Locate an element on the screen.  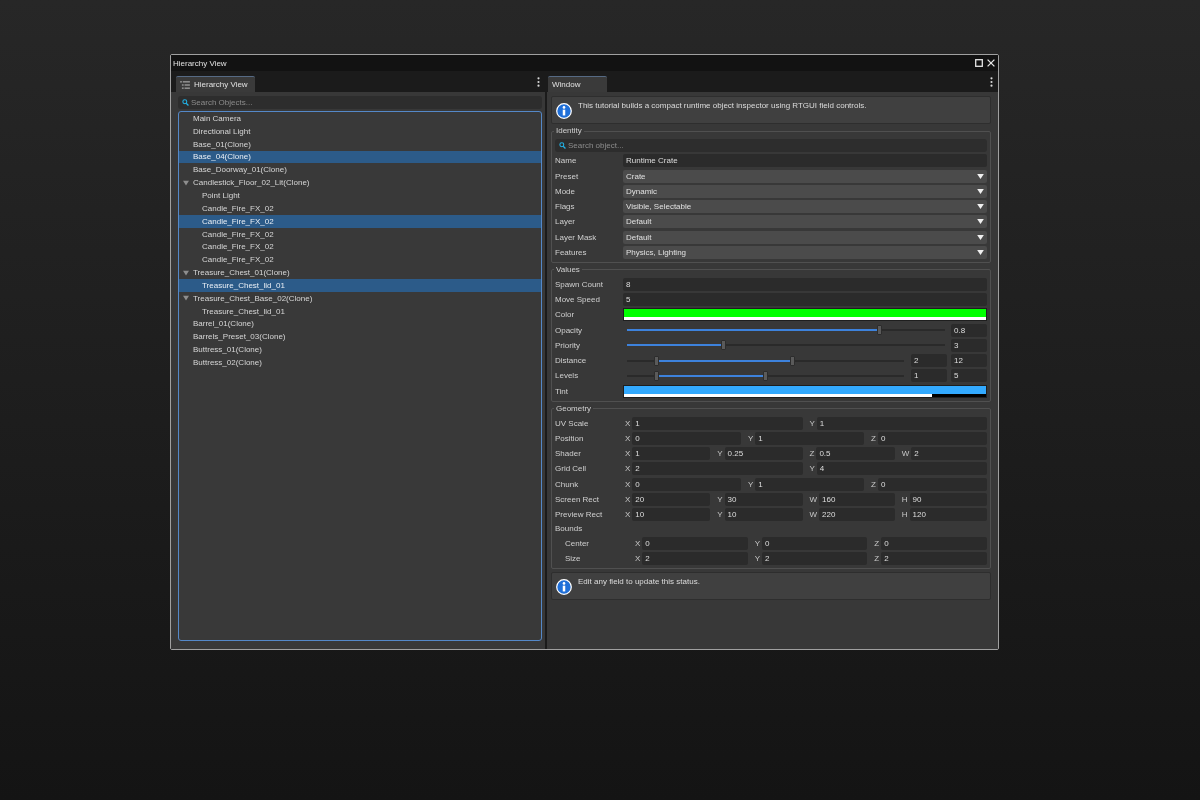
panel-tab: Window is located at coordinates (577, 84).